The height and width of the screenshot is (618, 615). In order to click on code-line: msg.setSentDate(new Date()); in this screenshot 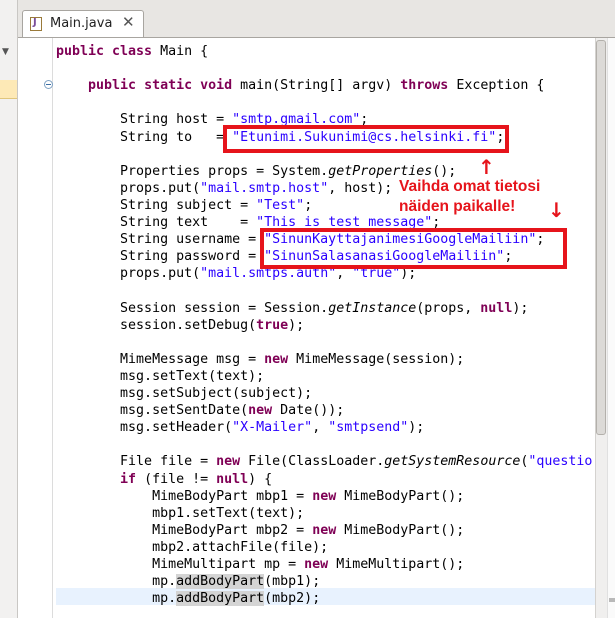, I will do `click(200, 410)`.